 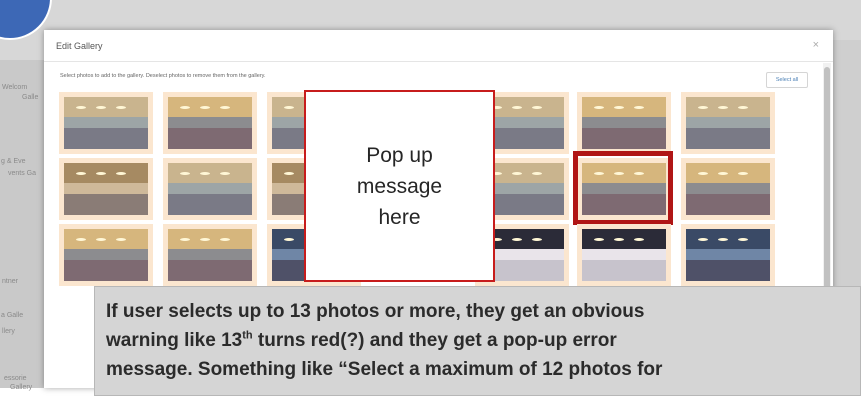 What do you see at coordinates (827, 192) in the screenshot?
I see `scrollbar-thumb` at bounding box center [827, 192].